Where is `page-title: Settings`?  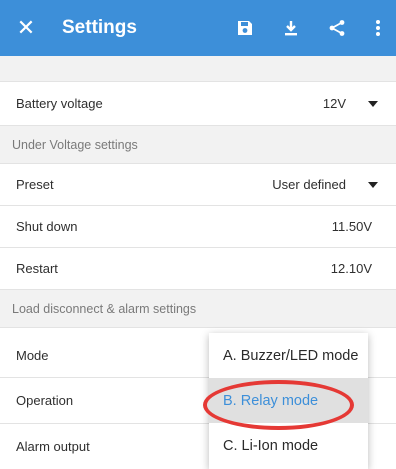
page-title: Settings is located at coordinates (99, 27).